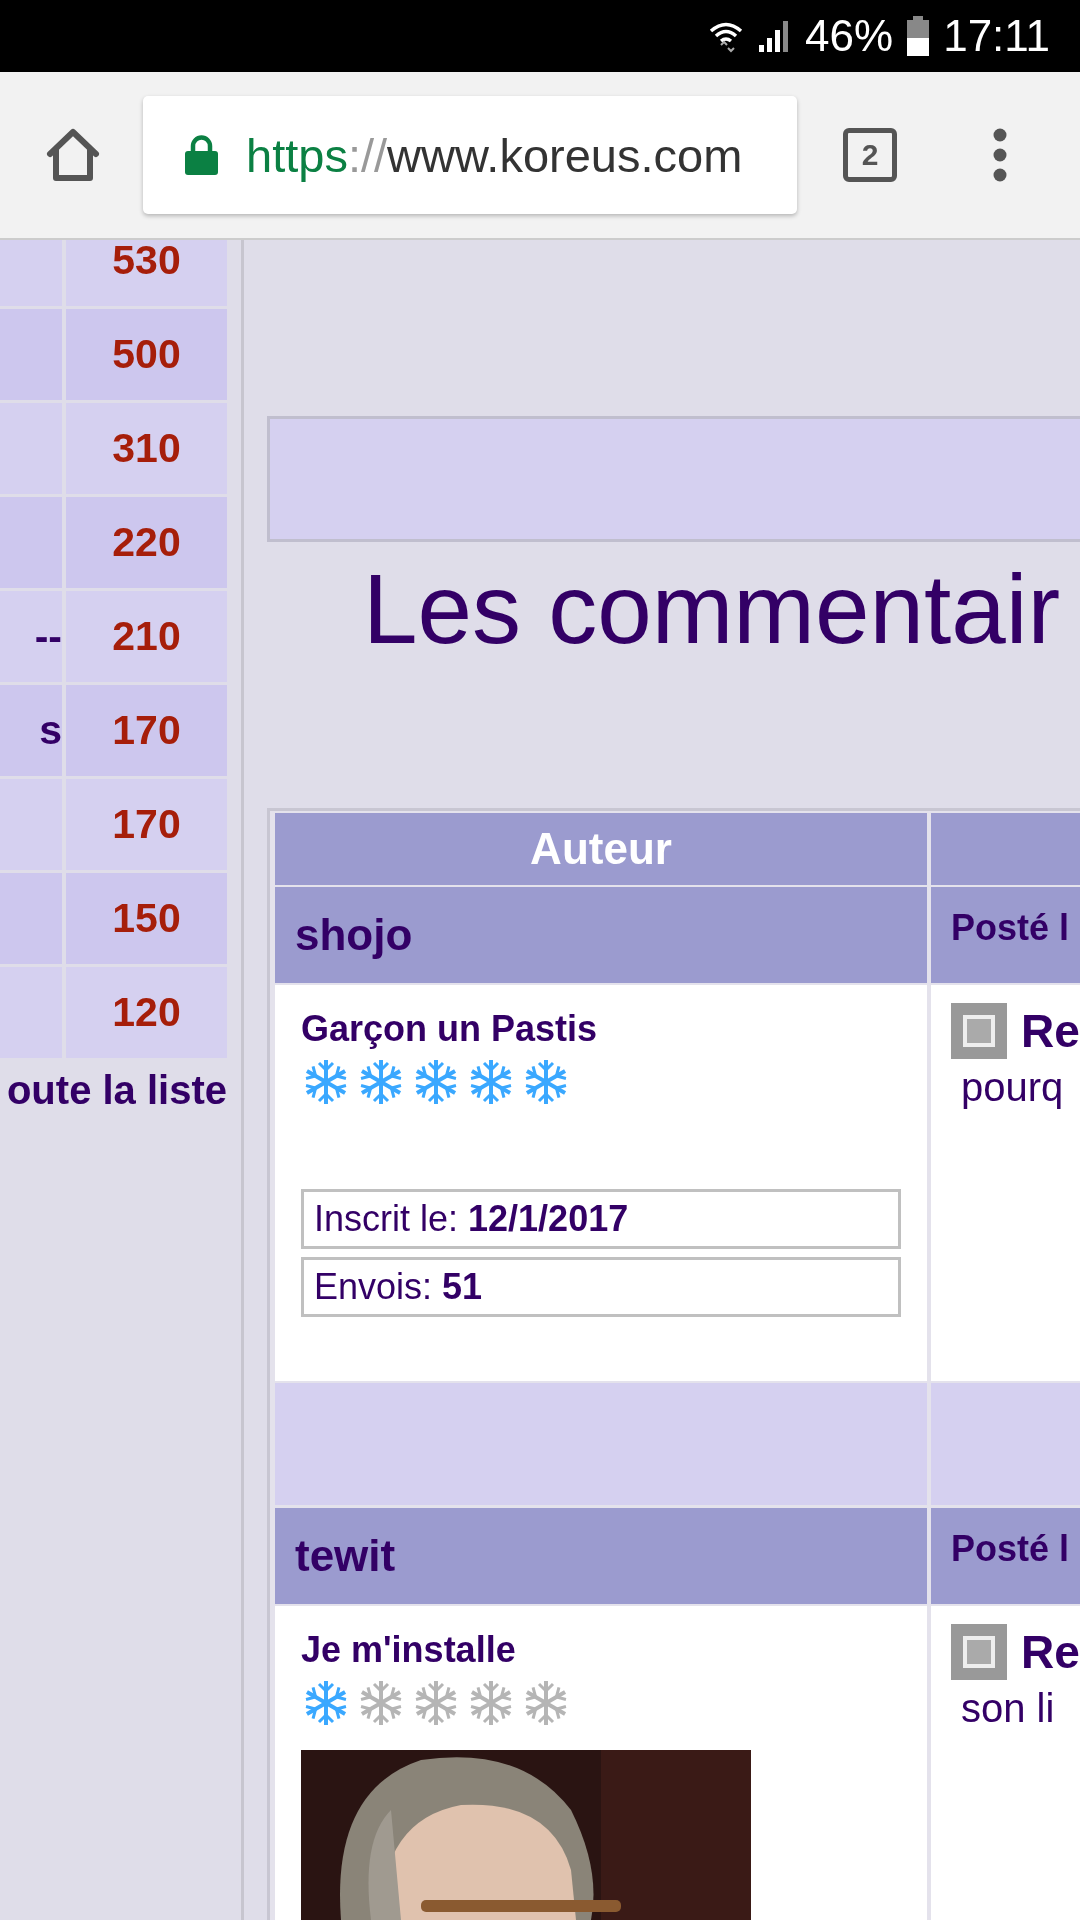 The height and width of the screenshot is (1920, 1080). Describe the element at coordinates (146, 636) in the screenshot. I see `score-cell: 210` at that location.